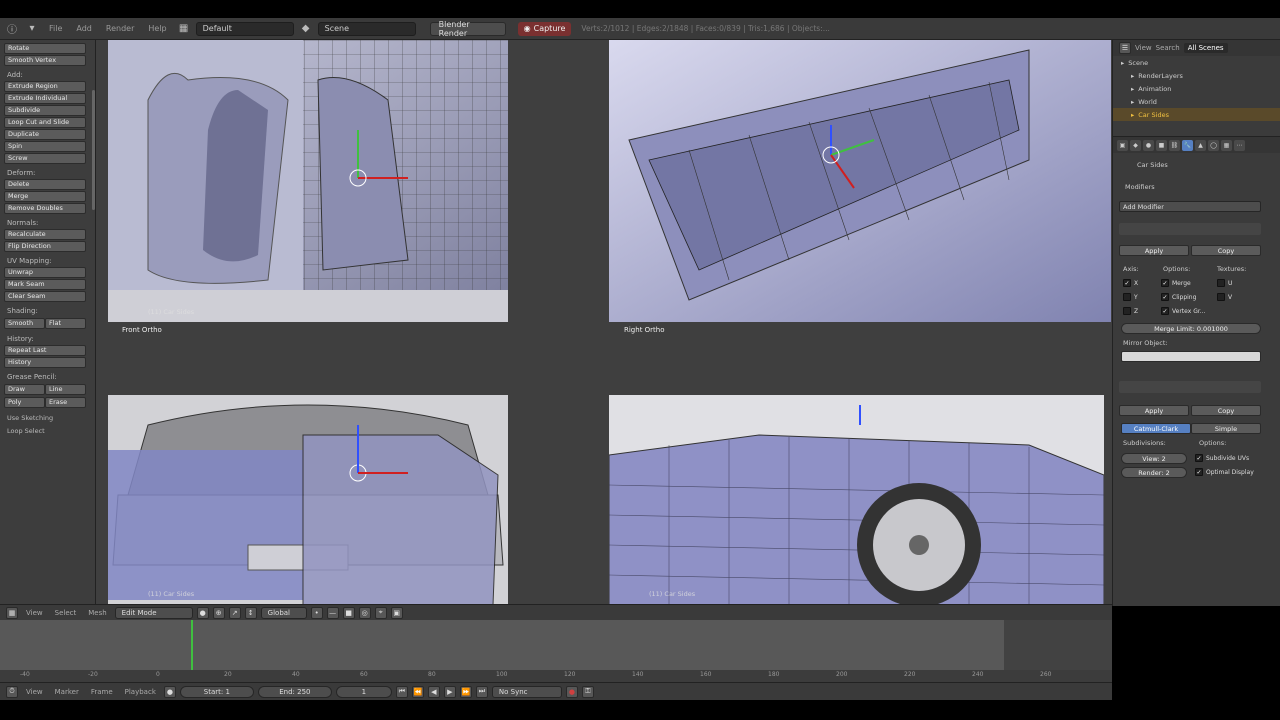  I want to click on manipulator-icon: ↗, so click(234, 612).